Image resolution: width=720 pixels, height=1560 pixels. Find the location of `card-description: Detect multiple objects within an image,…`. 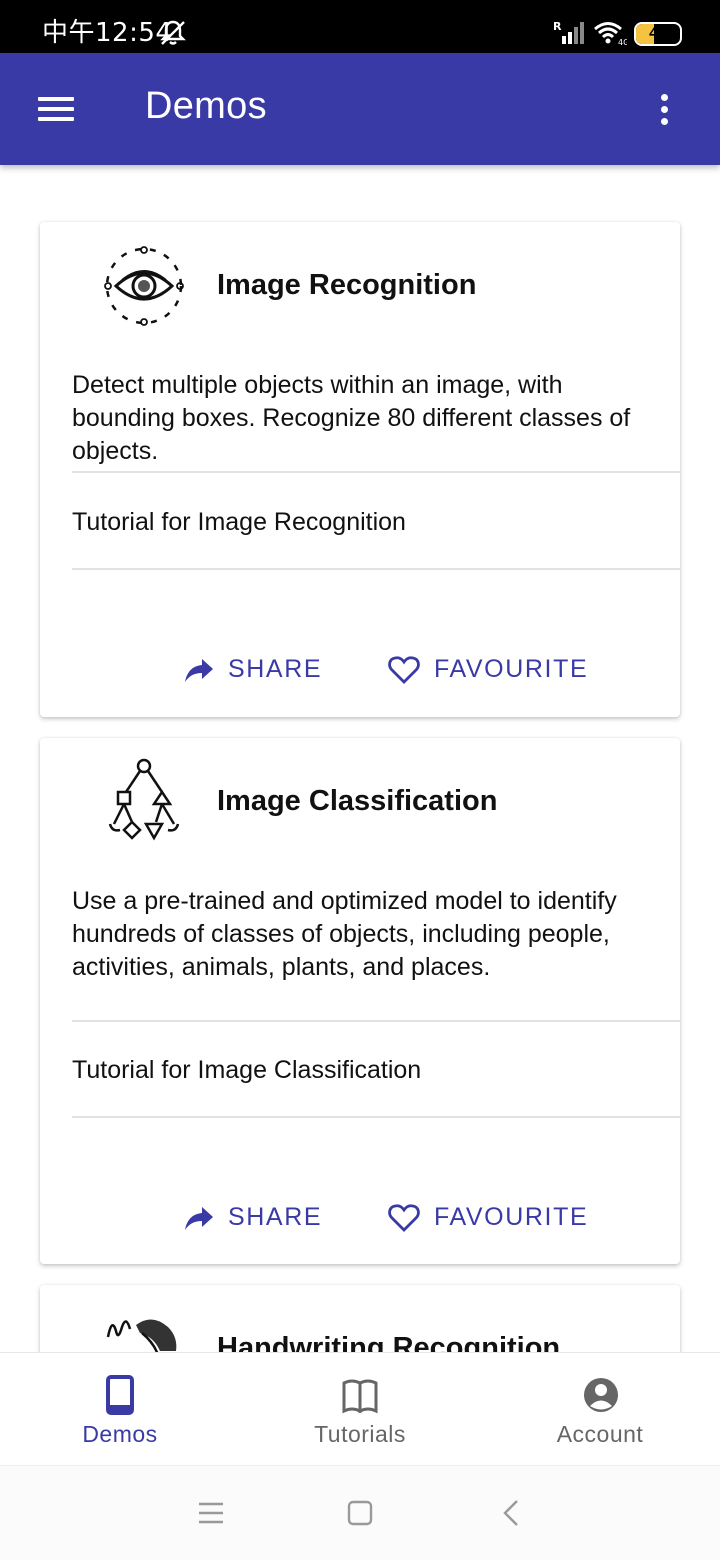

card-description: Detect multiple objects within an image,… is located at coordinates (351, 418).